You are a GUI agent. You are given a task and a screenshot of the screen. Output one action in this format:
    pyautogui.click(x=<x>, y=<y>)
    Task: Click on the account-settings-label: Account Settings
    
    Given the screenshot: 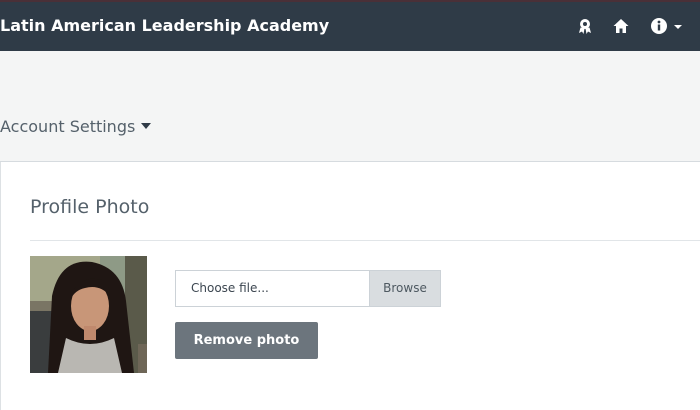 What is the action you would take?
    pyautogui.click(x=68, y=126)
    